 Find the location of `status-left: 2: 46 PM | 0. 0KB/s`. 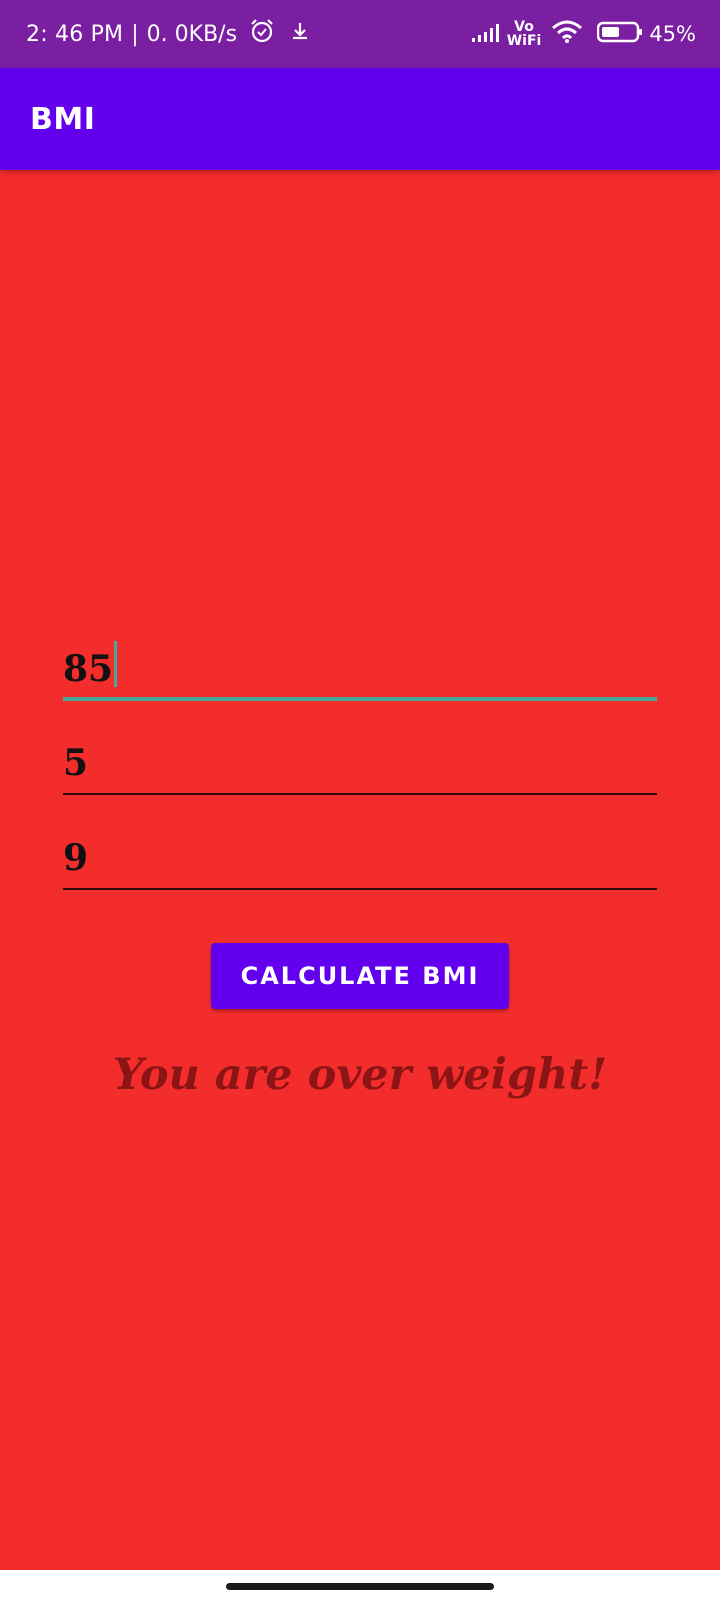

status-left: 2: 46 PM | 0. 0KB/s is located at coordinates (168, 39).